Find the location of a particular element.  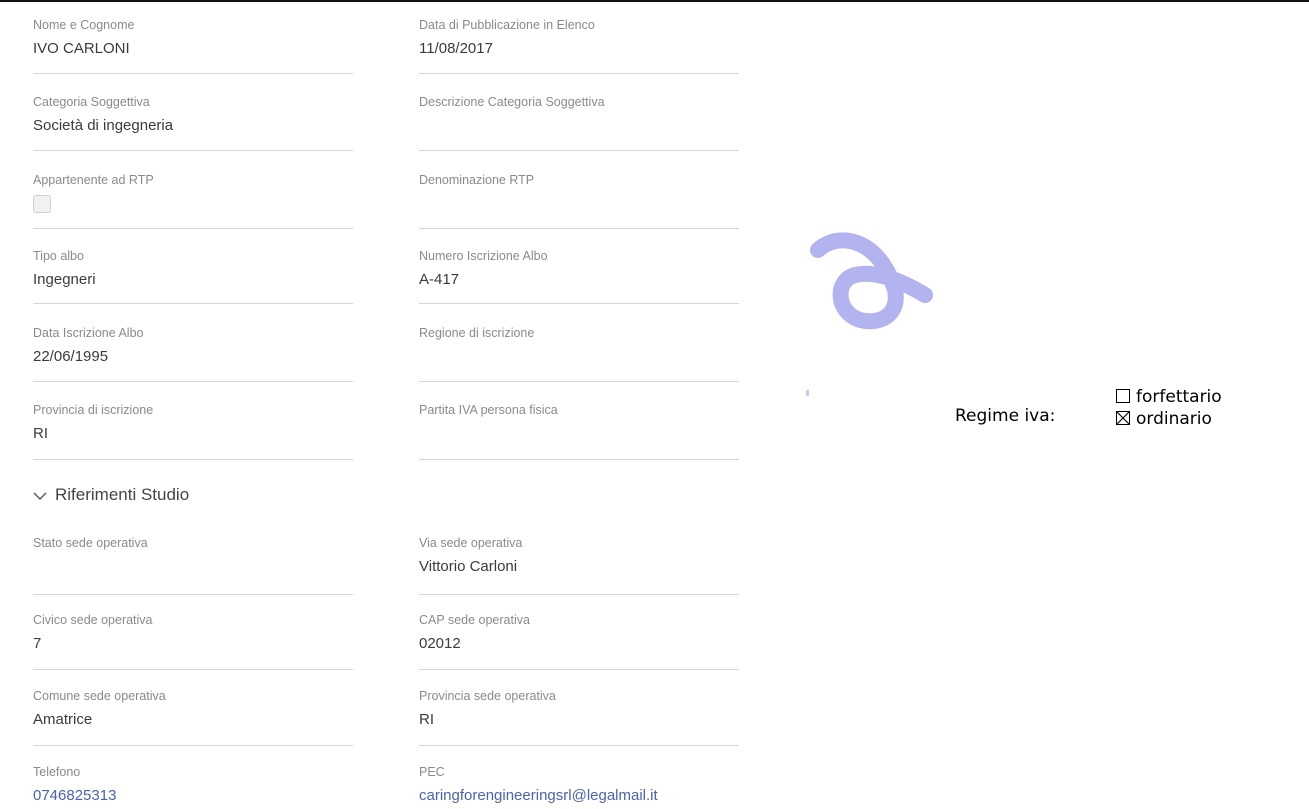

field-descrizione-categoria: Descrizione Categoria Soggettiva is located at coordinates (579, 122).